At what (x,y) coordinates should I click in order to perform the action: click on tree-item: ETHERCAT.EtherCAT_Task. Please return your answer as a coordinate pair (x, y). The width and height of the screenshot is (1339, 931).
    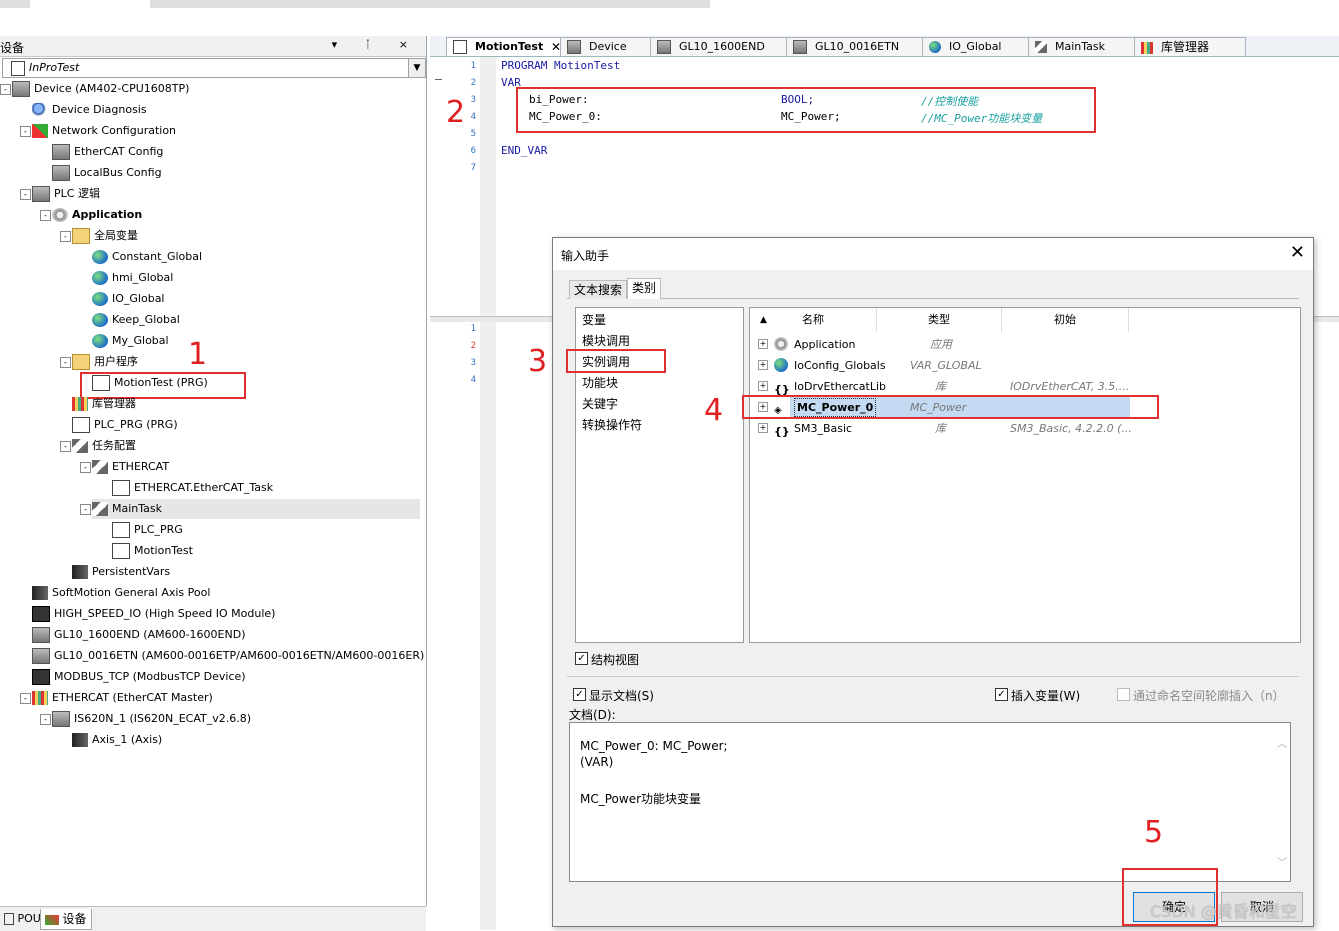
    Looking at the image, I should click on (192, 488).